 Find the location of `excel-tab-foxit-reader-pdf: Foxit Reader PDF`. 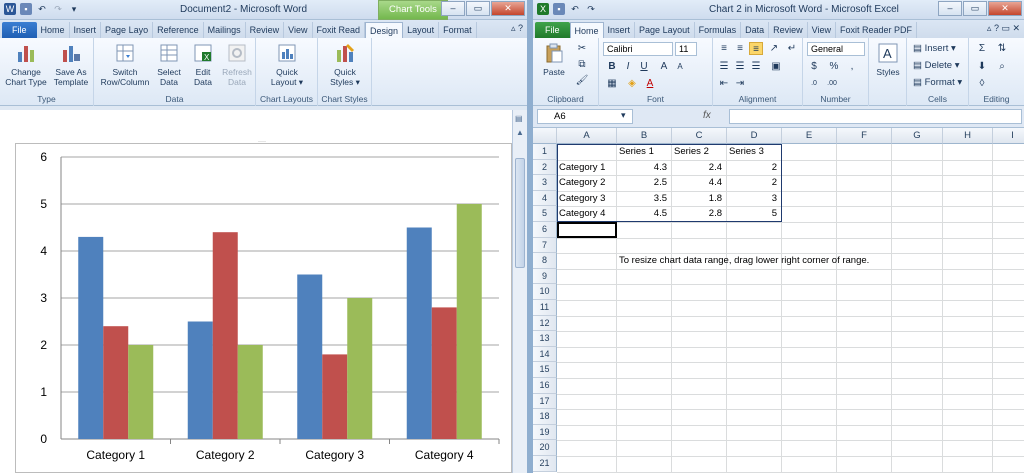

excel-tab-foxit-reader-pdf: Foxit Reader PDF is located at coordinates (877, 30).